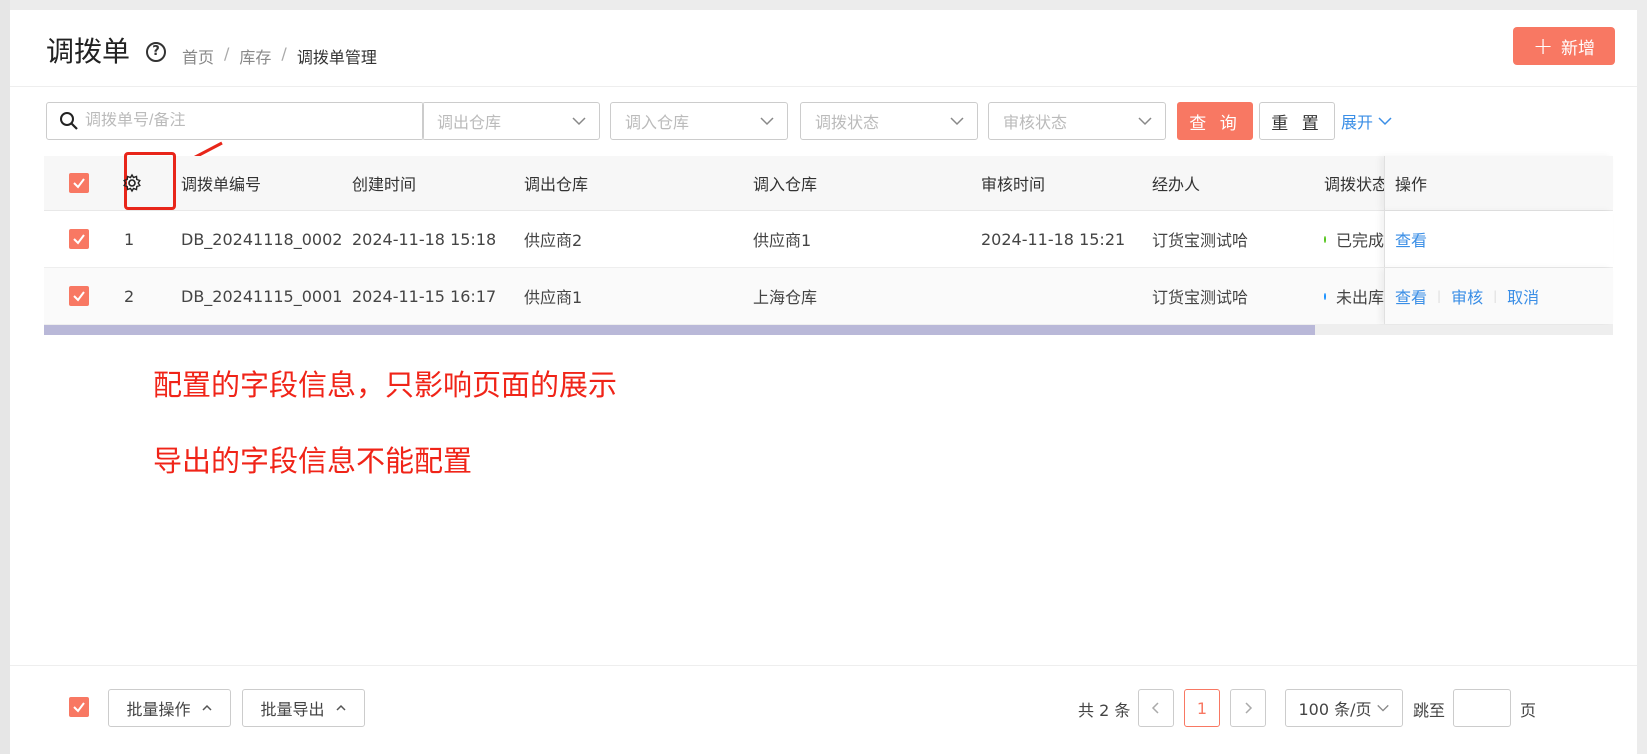 This screenshot has height=754, width=1647. What do you see at coordinates (262, 296) in the screenshot?
I see `transfer-code: DB_20241115_0001` at bounding box center [262, 296].